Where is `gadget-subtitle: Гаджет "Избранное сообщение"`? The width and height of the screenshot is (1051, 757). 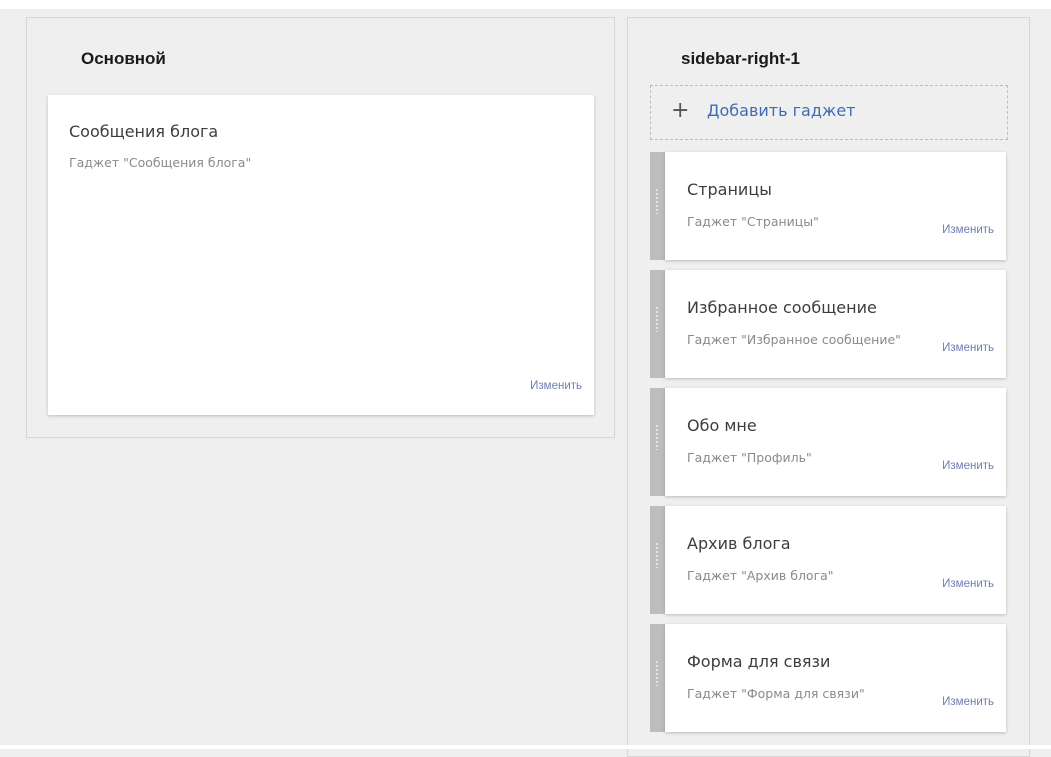 gadget-subtitle: Гаджет "Избранное сообщение" is located at coordinates (794, 339).